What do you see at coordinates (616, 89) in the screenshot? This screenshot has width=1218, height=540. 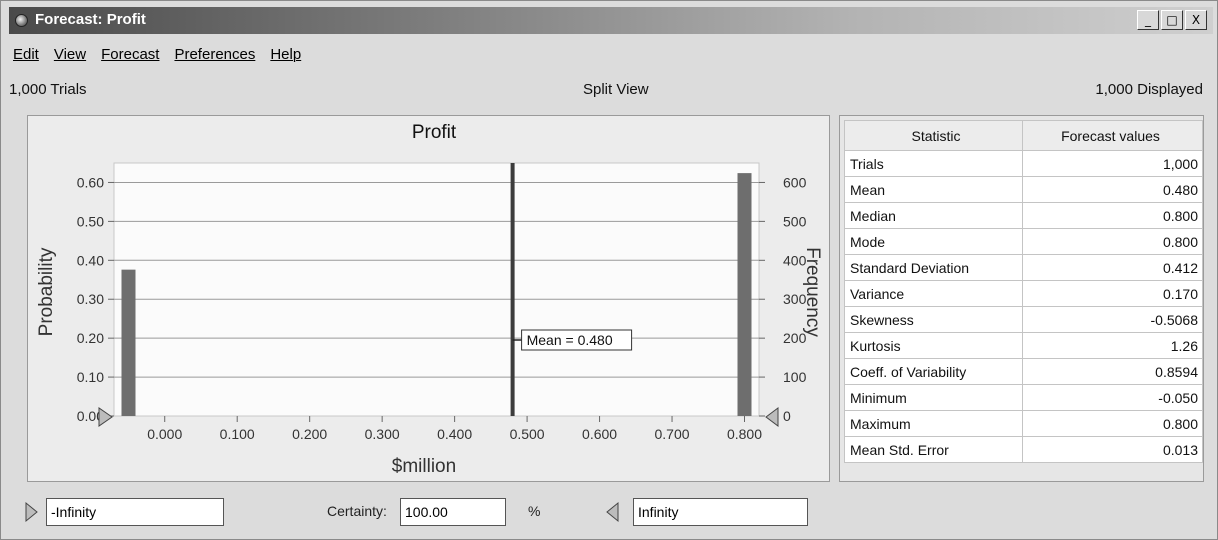 I see `view-mode: Split View` at bounding box center [616, 89].